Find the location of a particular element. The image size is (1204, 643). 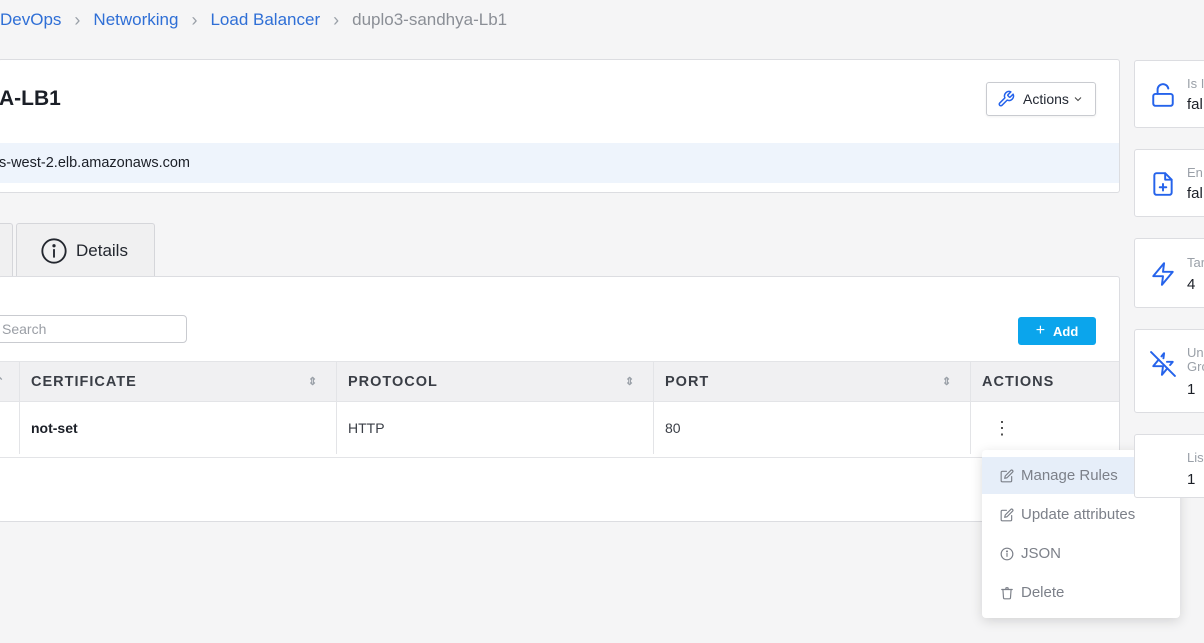

chevron-down-icon is located at coordinates (1078, 99).